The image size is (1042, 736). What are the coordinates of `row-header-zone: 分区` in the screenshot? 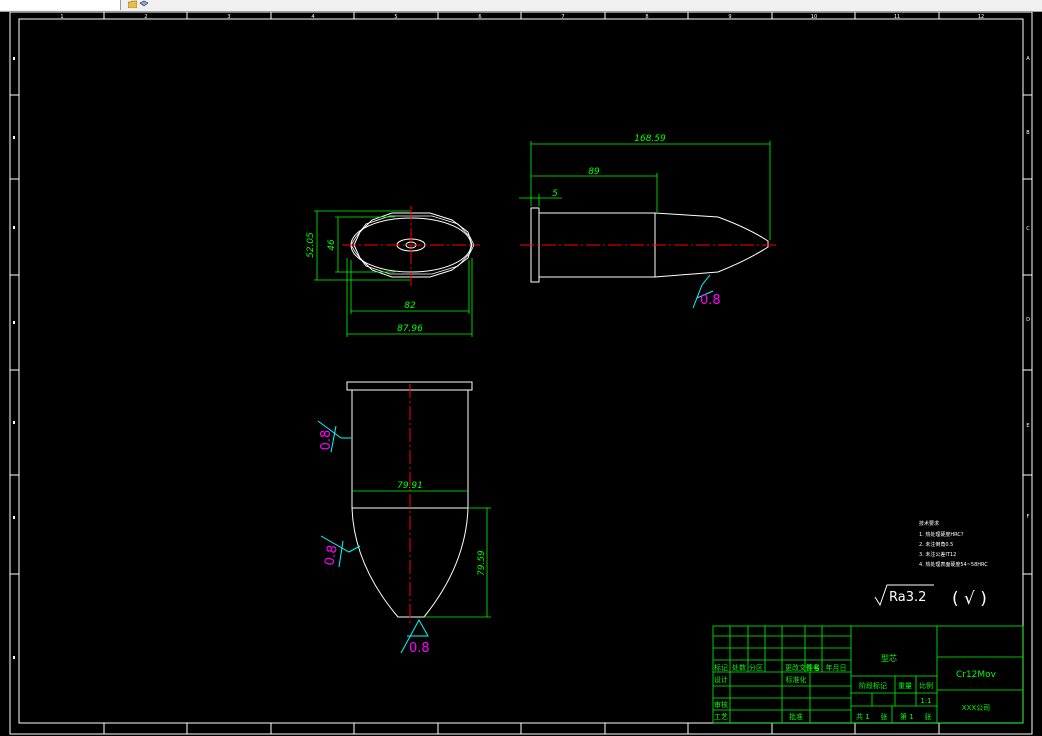 It's located at (756, 667).